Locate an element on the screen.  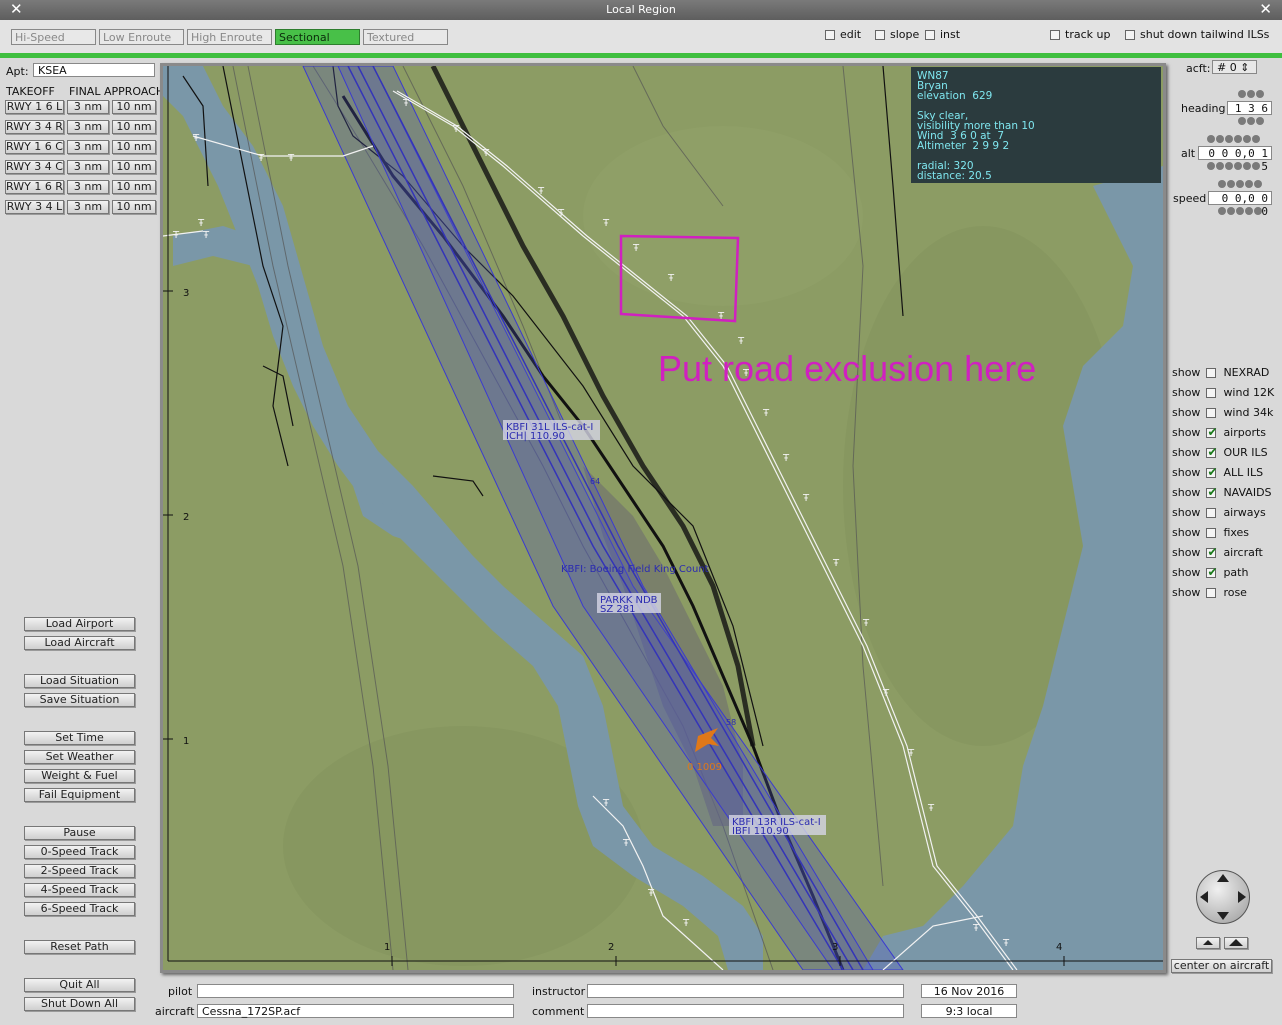
alt-up-spinners is located at coordinates (1233, 139).